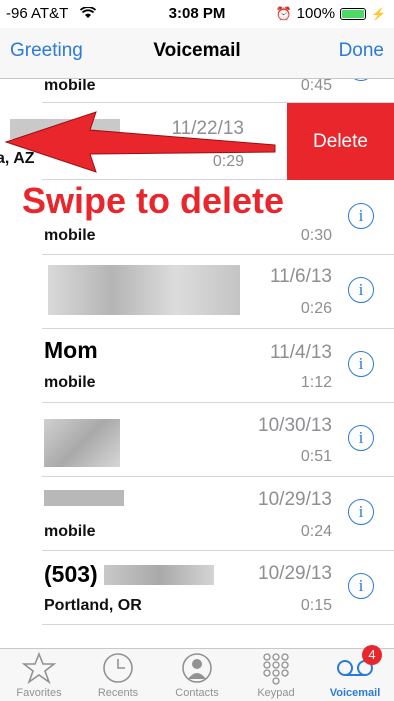 This screenshot has width=394, height=701. Describe the element at coordinates (118, 693) in the screenshot. I see `tab-label: Recents` at that location.